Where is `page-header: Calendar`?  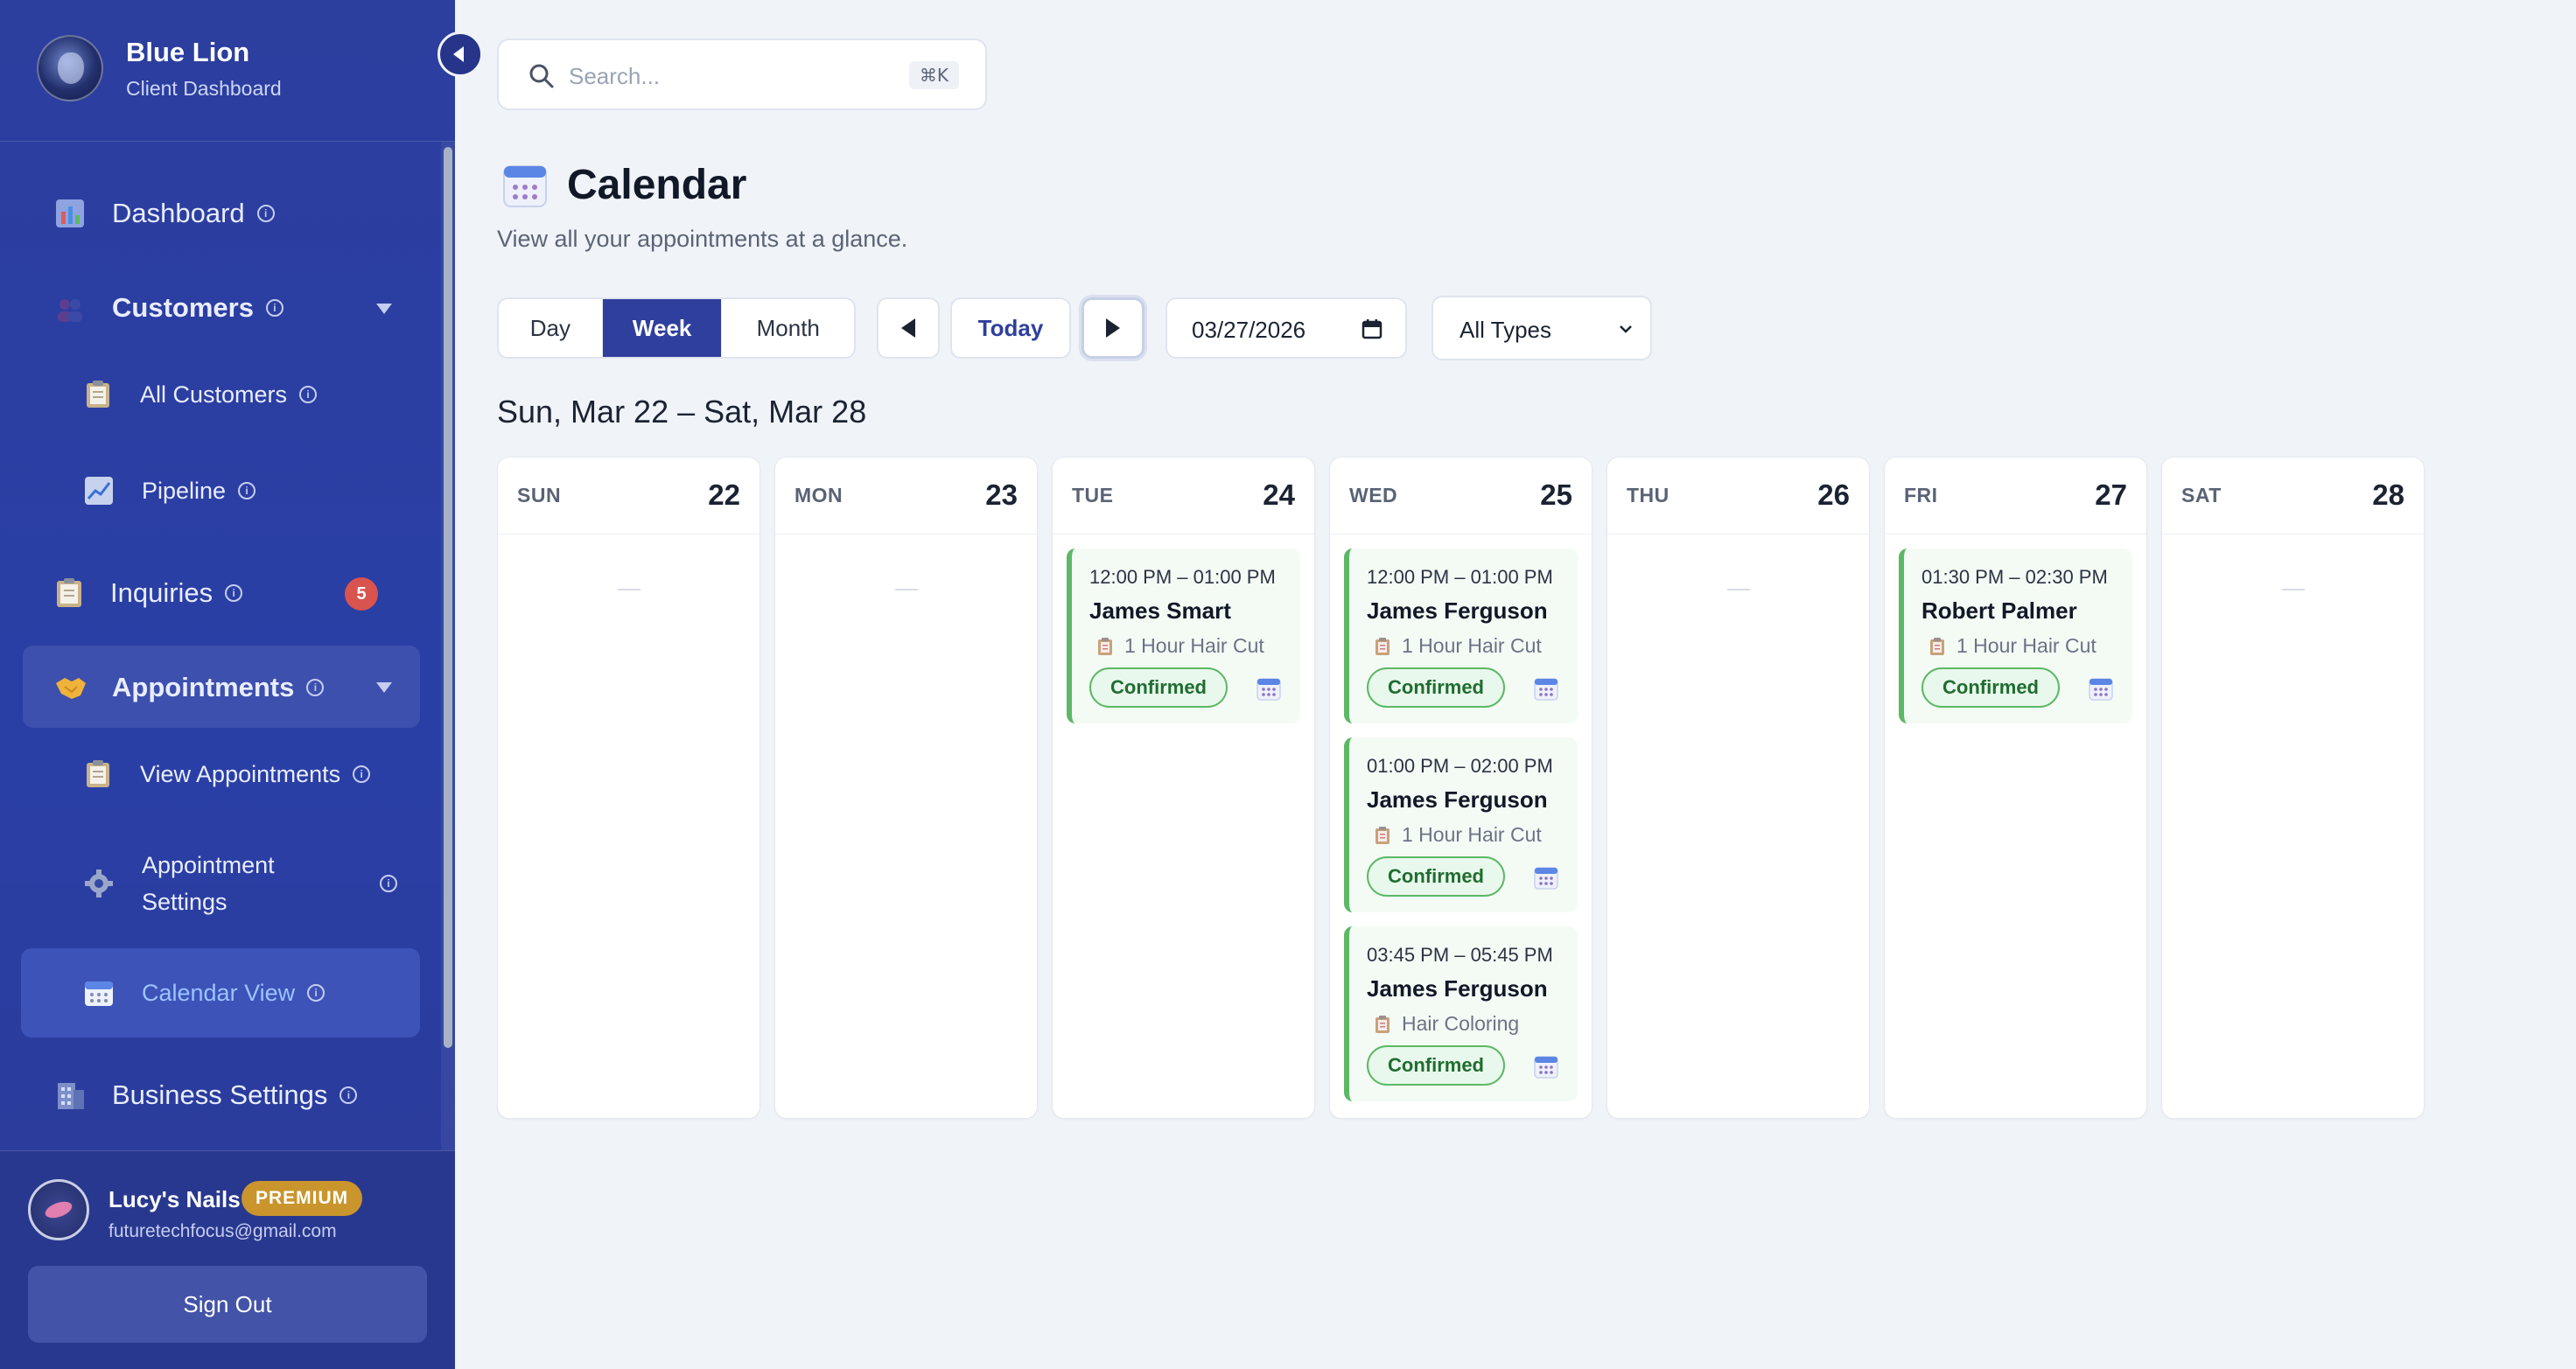
page-header: Calendar is located at coordinates (624, 185).